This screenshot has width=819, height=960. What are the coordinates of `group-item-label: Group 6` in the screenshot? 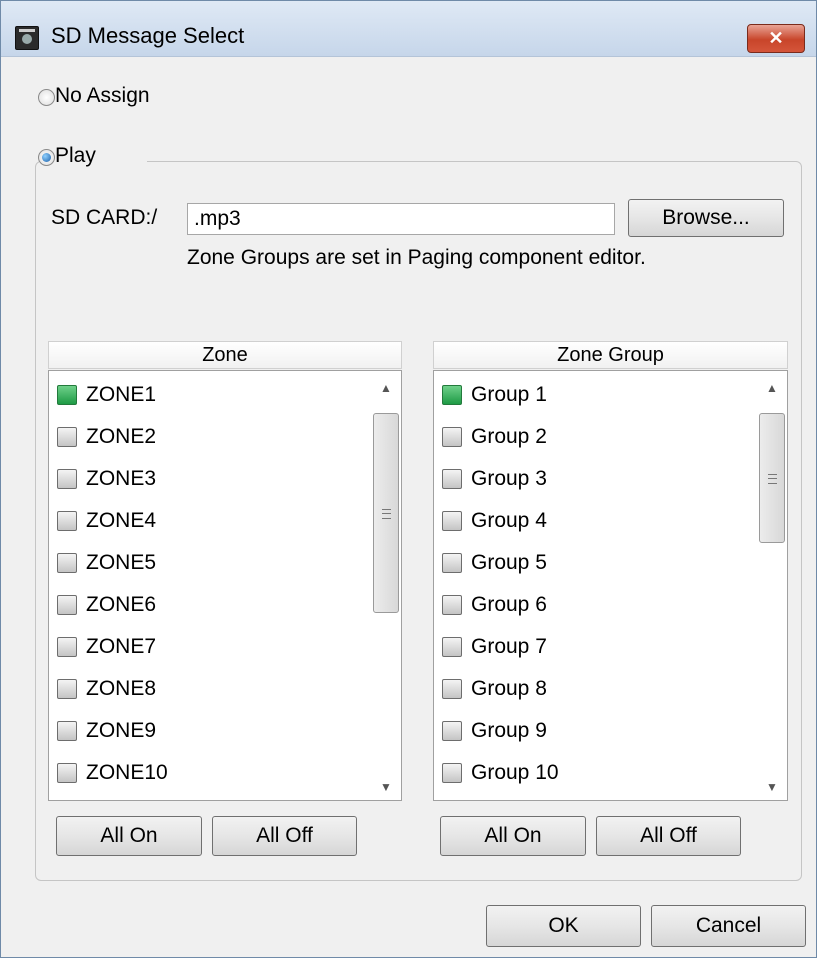 It's located at (509, 604).